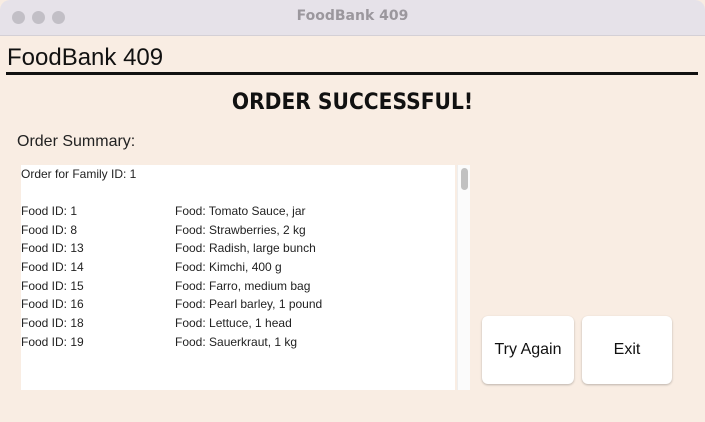  Describe the element at coordinates (52, 248) in the screenshot. I see `food-id: Food ID: 13` at that location.